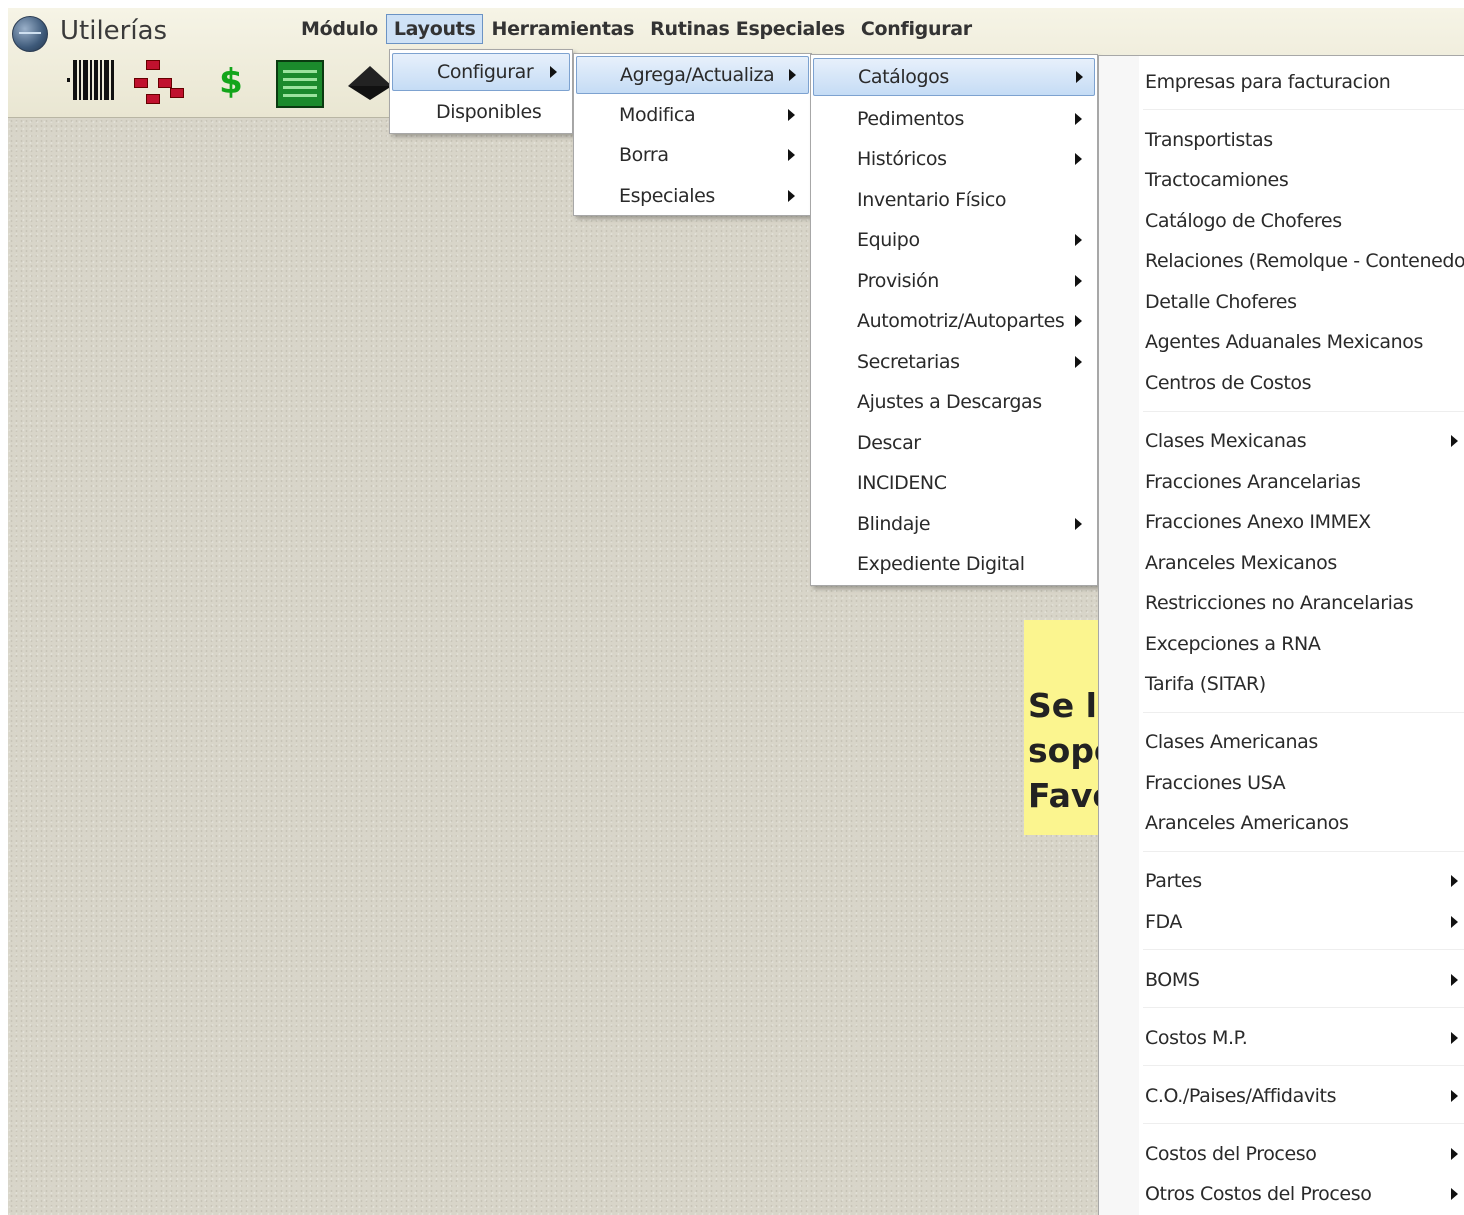 This screenshot has width=1464, height=1215. I want to click on barcode-icon, so click(91, 82).